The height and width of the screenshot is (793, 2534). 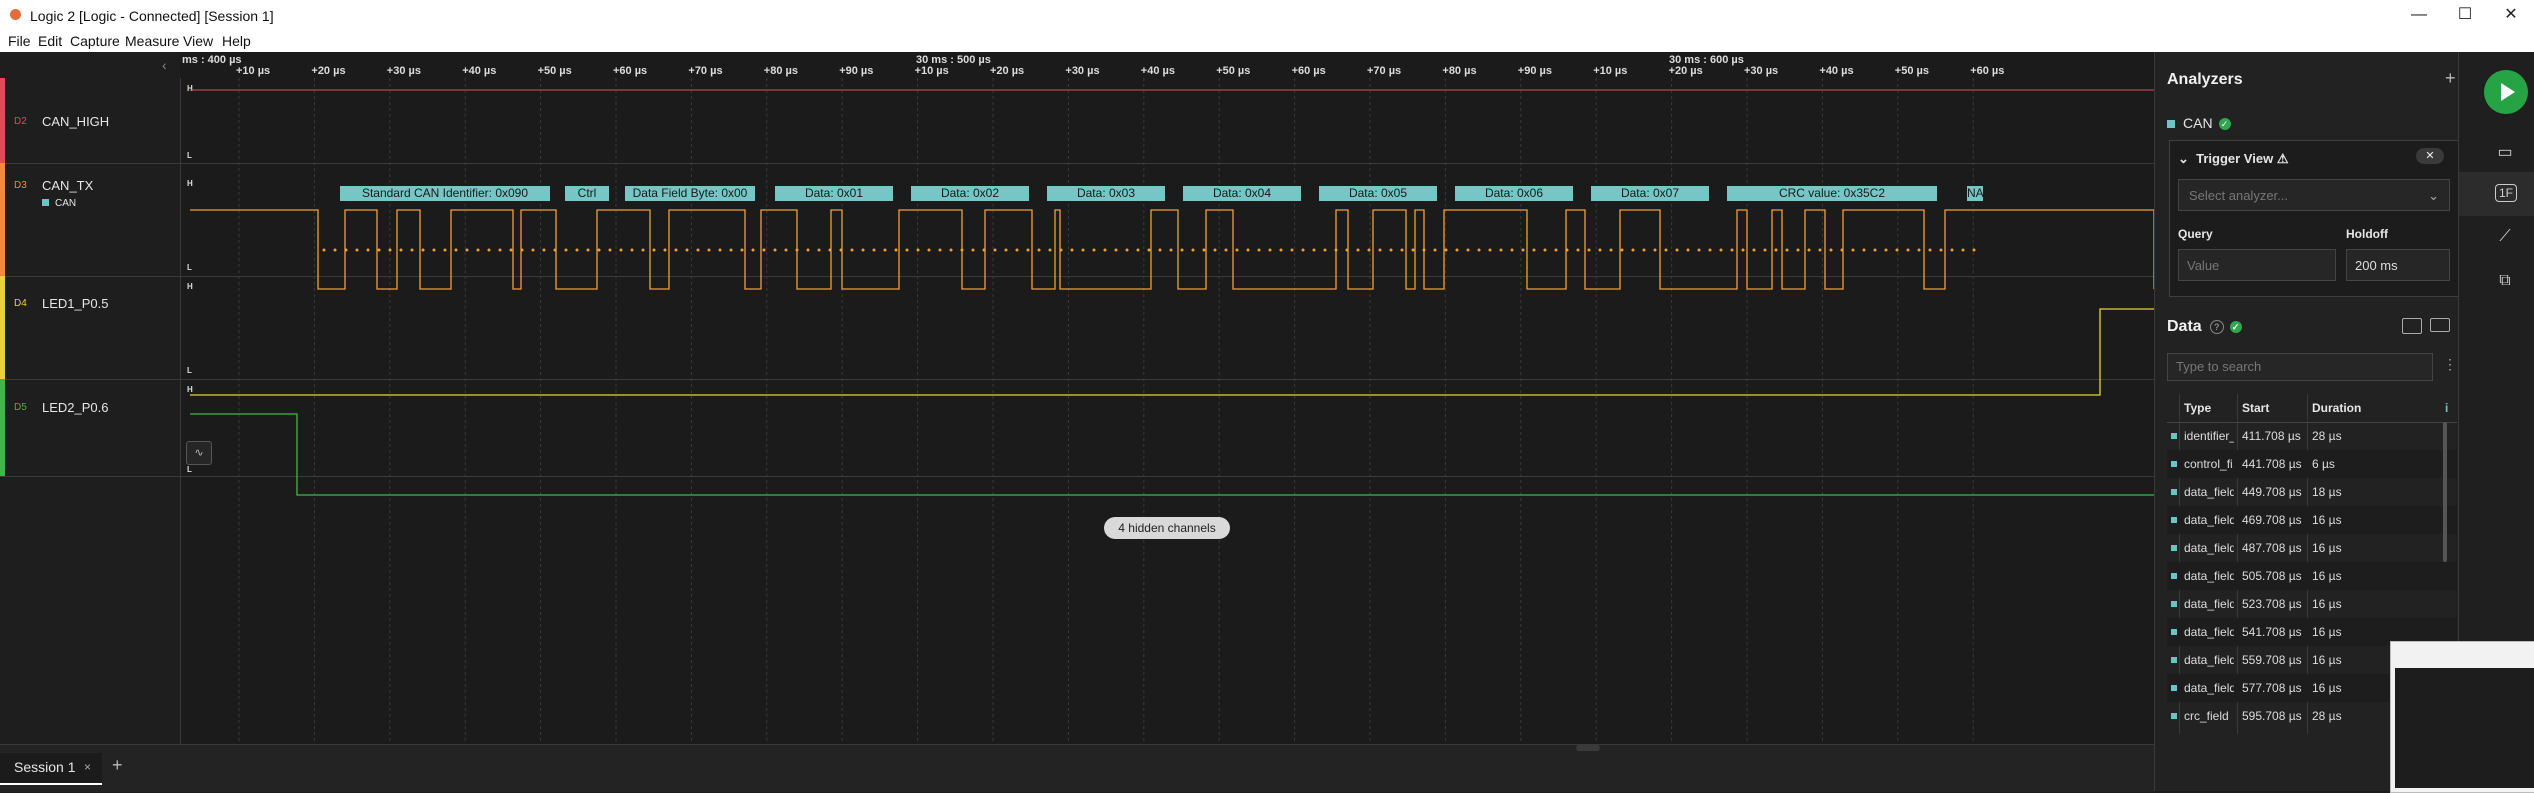 I want to click on menu-capture: Capture, so click(x=95, y=41).